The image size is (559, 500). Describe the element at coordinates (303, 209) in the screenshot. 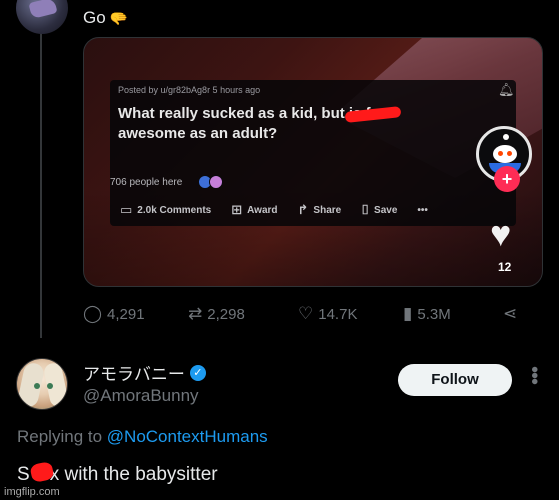

I see `share-arrow-icon: ↱` at that location.